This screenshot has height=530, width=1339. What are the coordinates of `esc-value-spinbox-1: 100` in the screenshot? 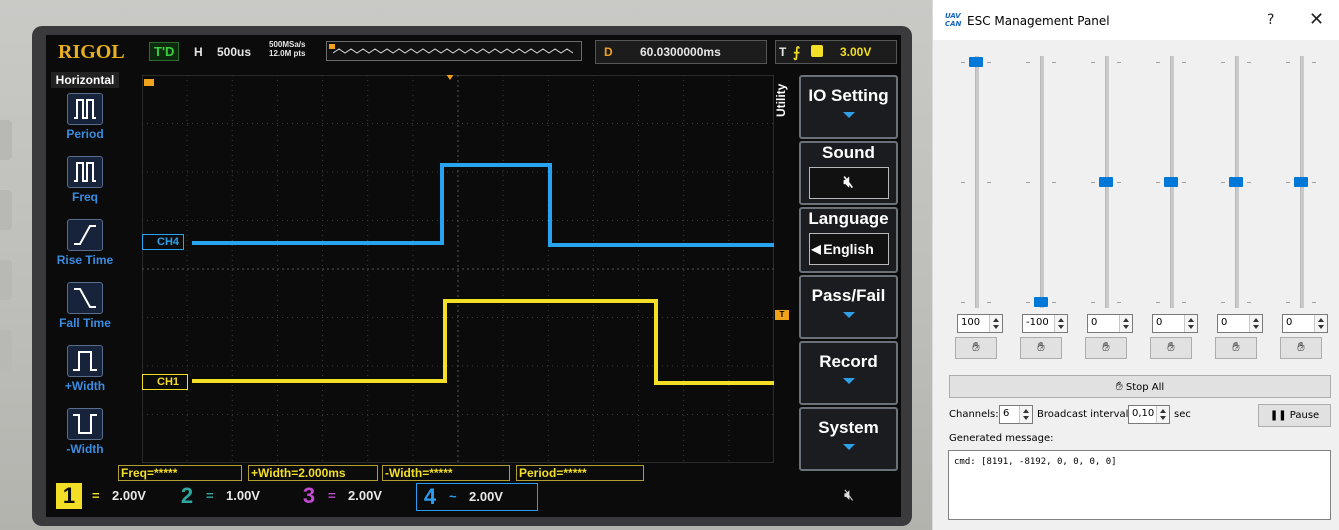 It's located at (980, 323).